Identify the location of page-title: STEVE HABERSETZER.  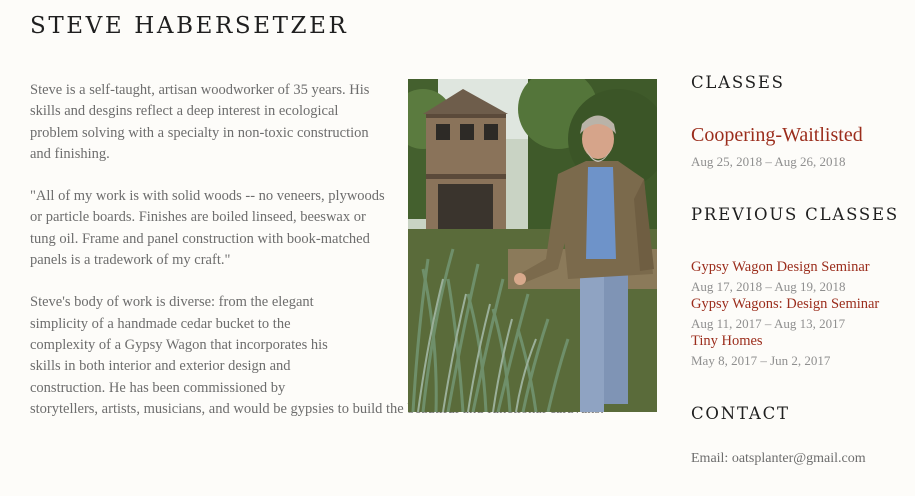
(189, 26).